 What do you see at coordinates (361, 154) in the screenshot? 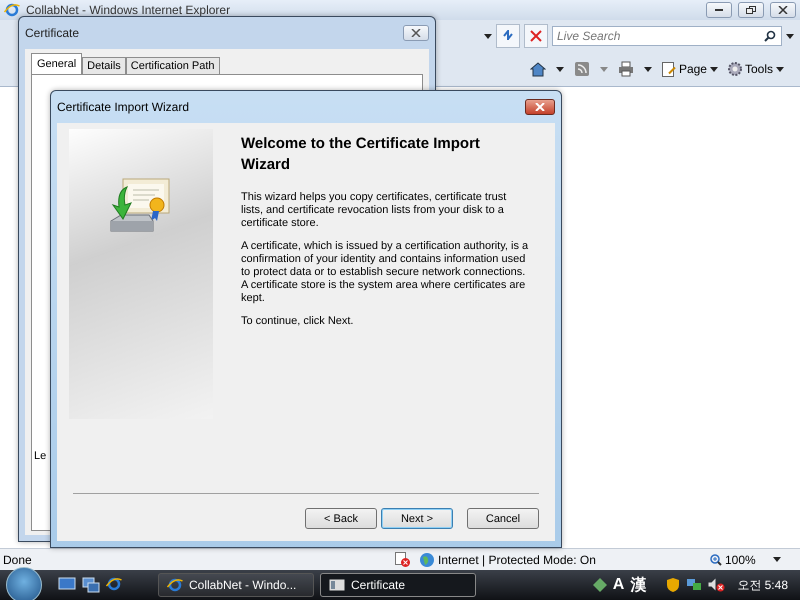
I see `wizard-heading: Welcome to the Certificate Import Wizard` at bounding box center [361, 154].